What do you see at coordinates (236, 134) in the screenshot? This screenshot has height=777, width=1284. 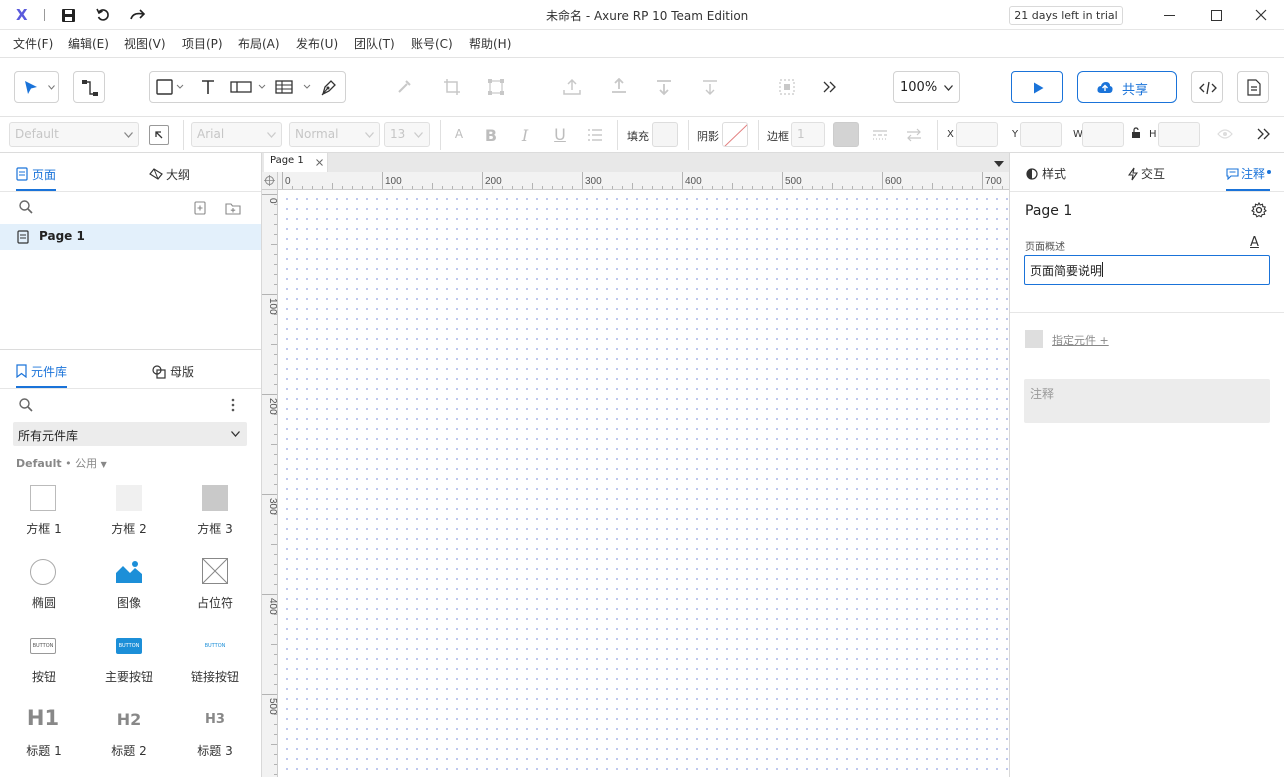 I see `font-select: Arial` at bounding box center [236, 134].